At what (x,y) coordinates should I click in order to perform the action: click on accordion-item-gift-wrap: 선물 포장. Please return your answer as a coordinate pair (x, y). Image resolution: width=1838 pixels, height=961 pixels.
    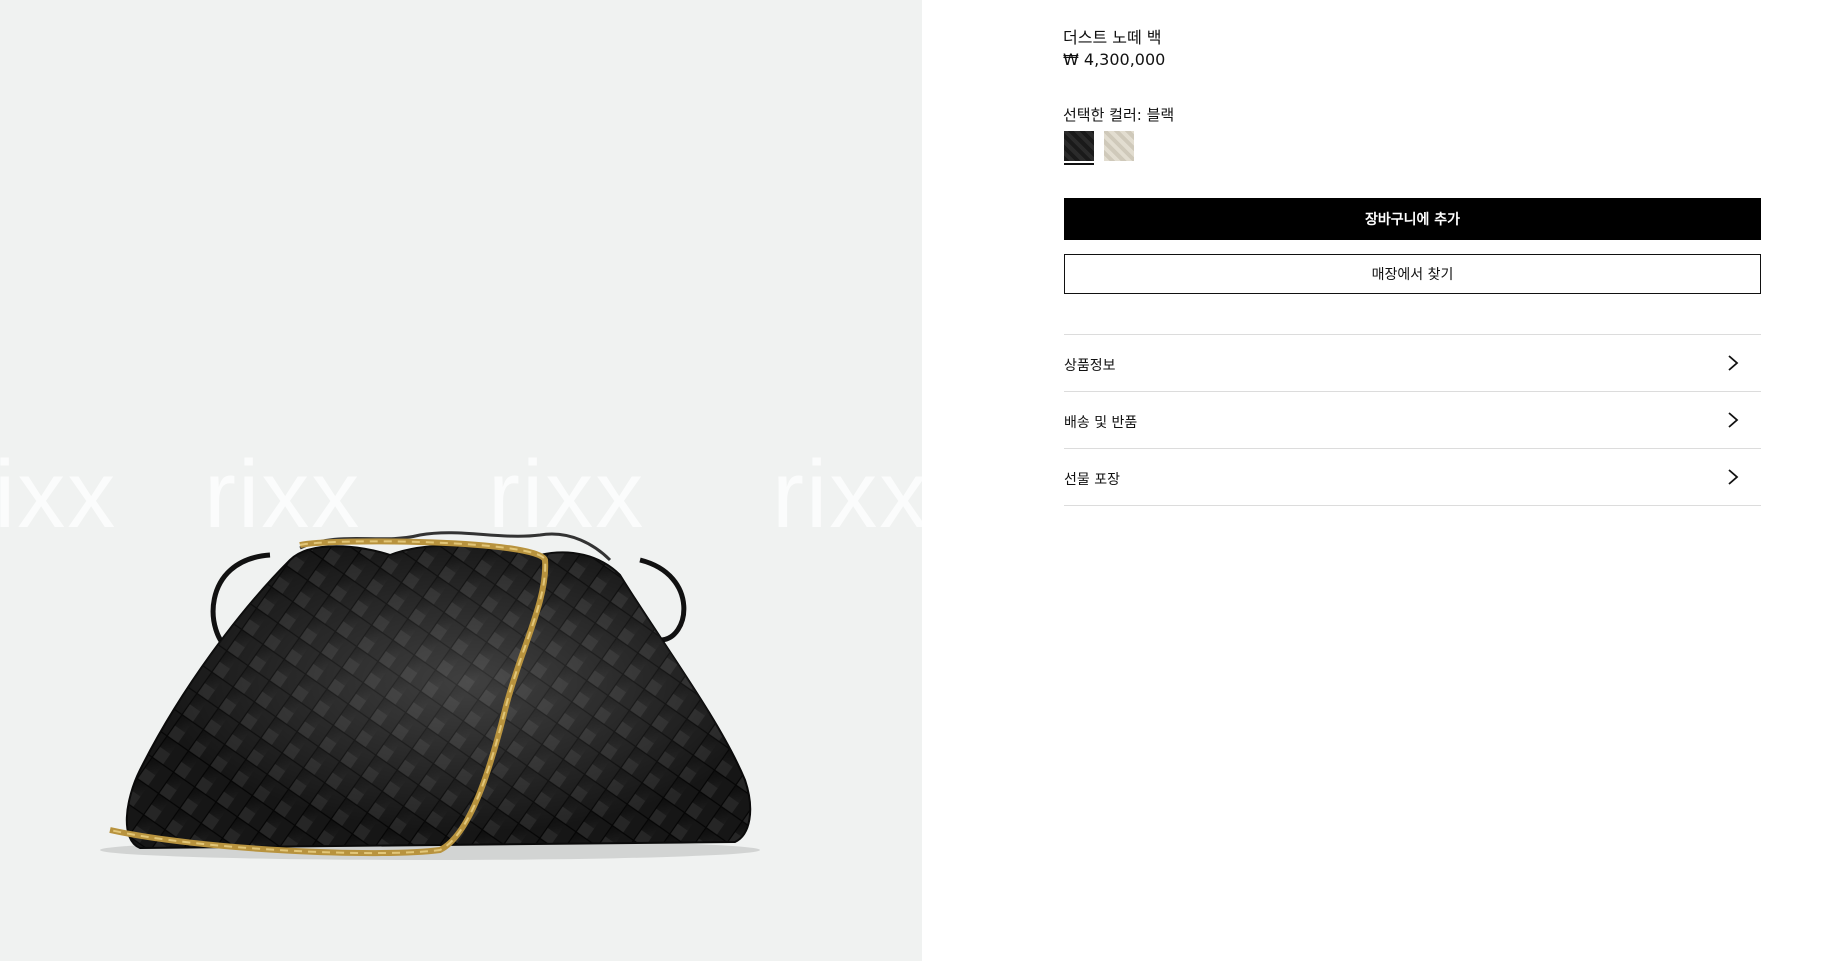
    Looking at the image, I should click on (1412, 477).